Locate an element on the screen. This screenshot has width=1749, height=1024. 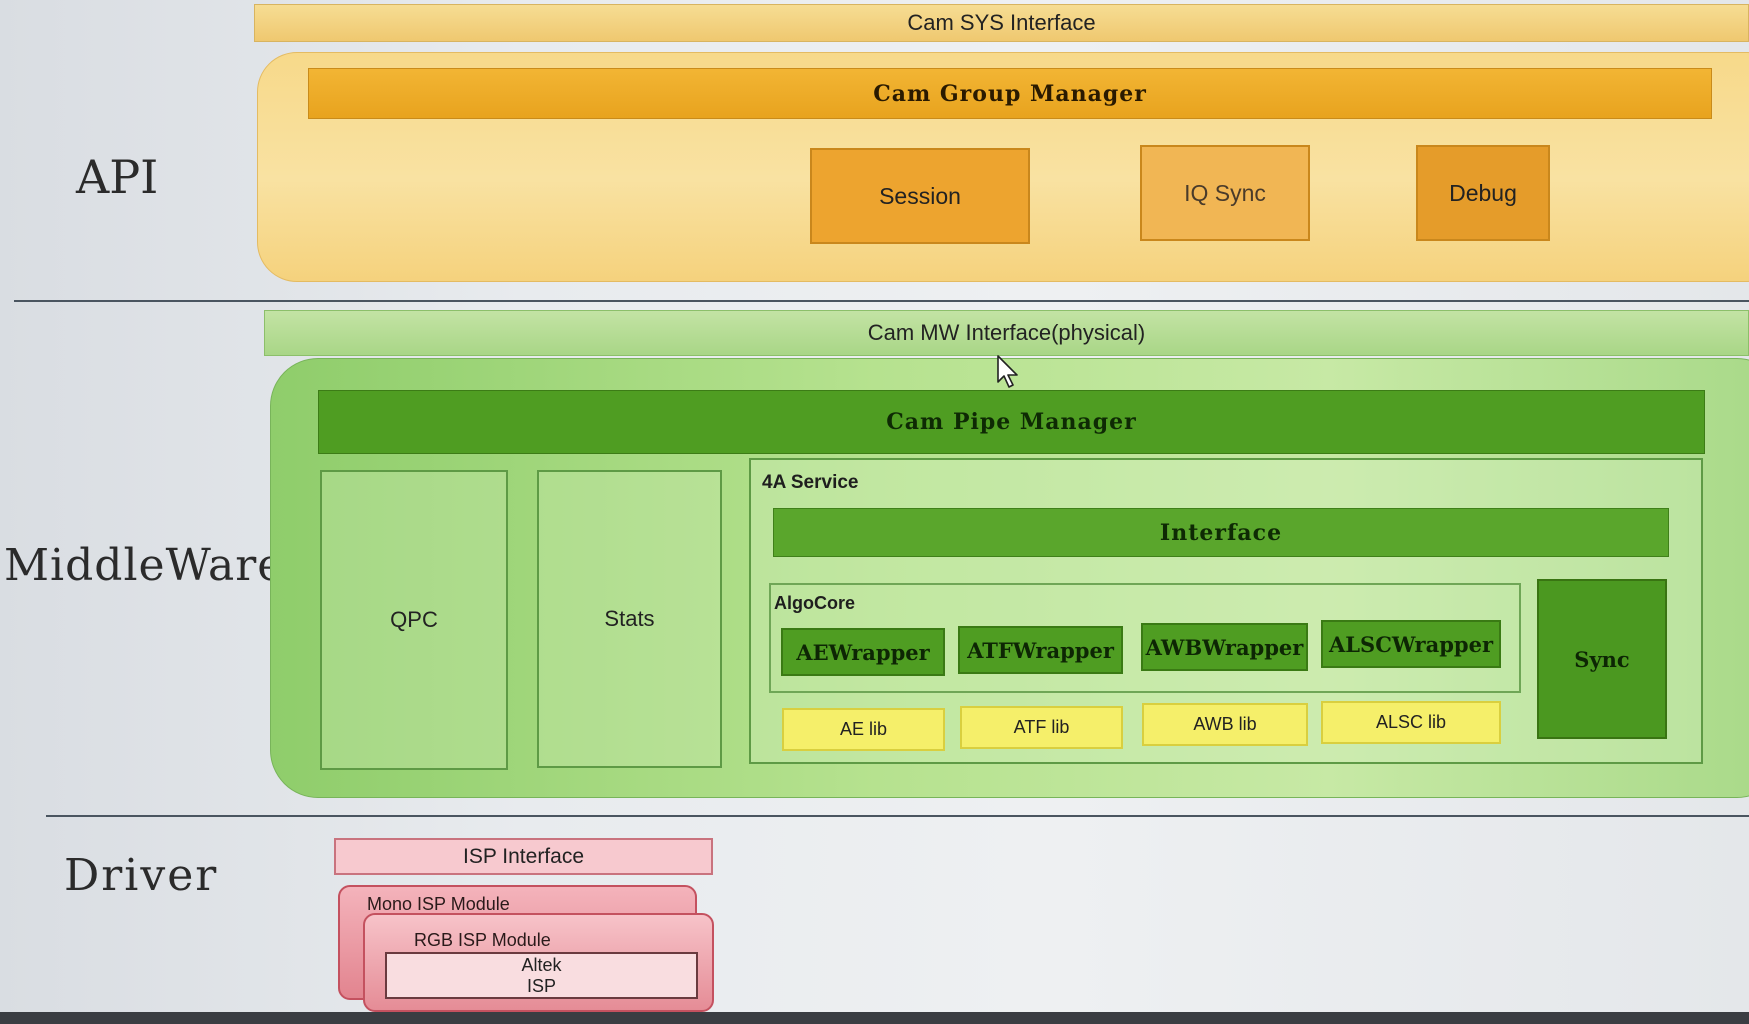
iq-sync-label: IQ Sync is located at coordinates (1225, 192).